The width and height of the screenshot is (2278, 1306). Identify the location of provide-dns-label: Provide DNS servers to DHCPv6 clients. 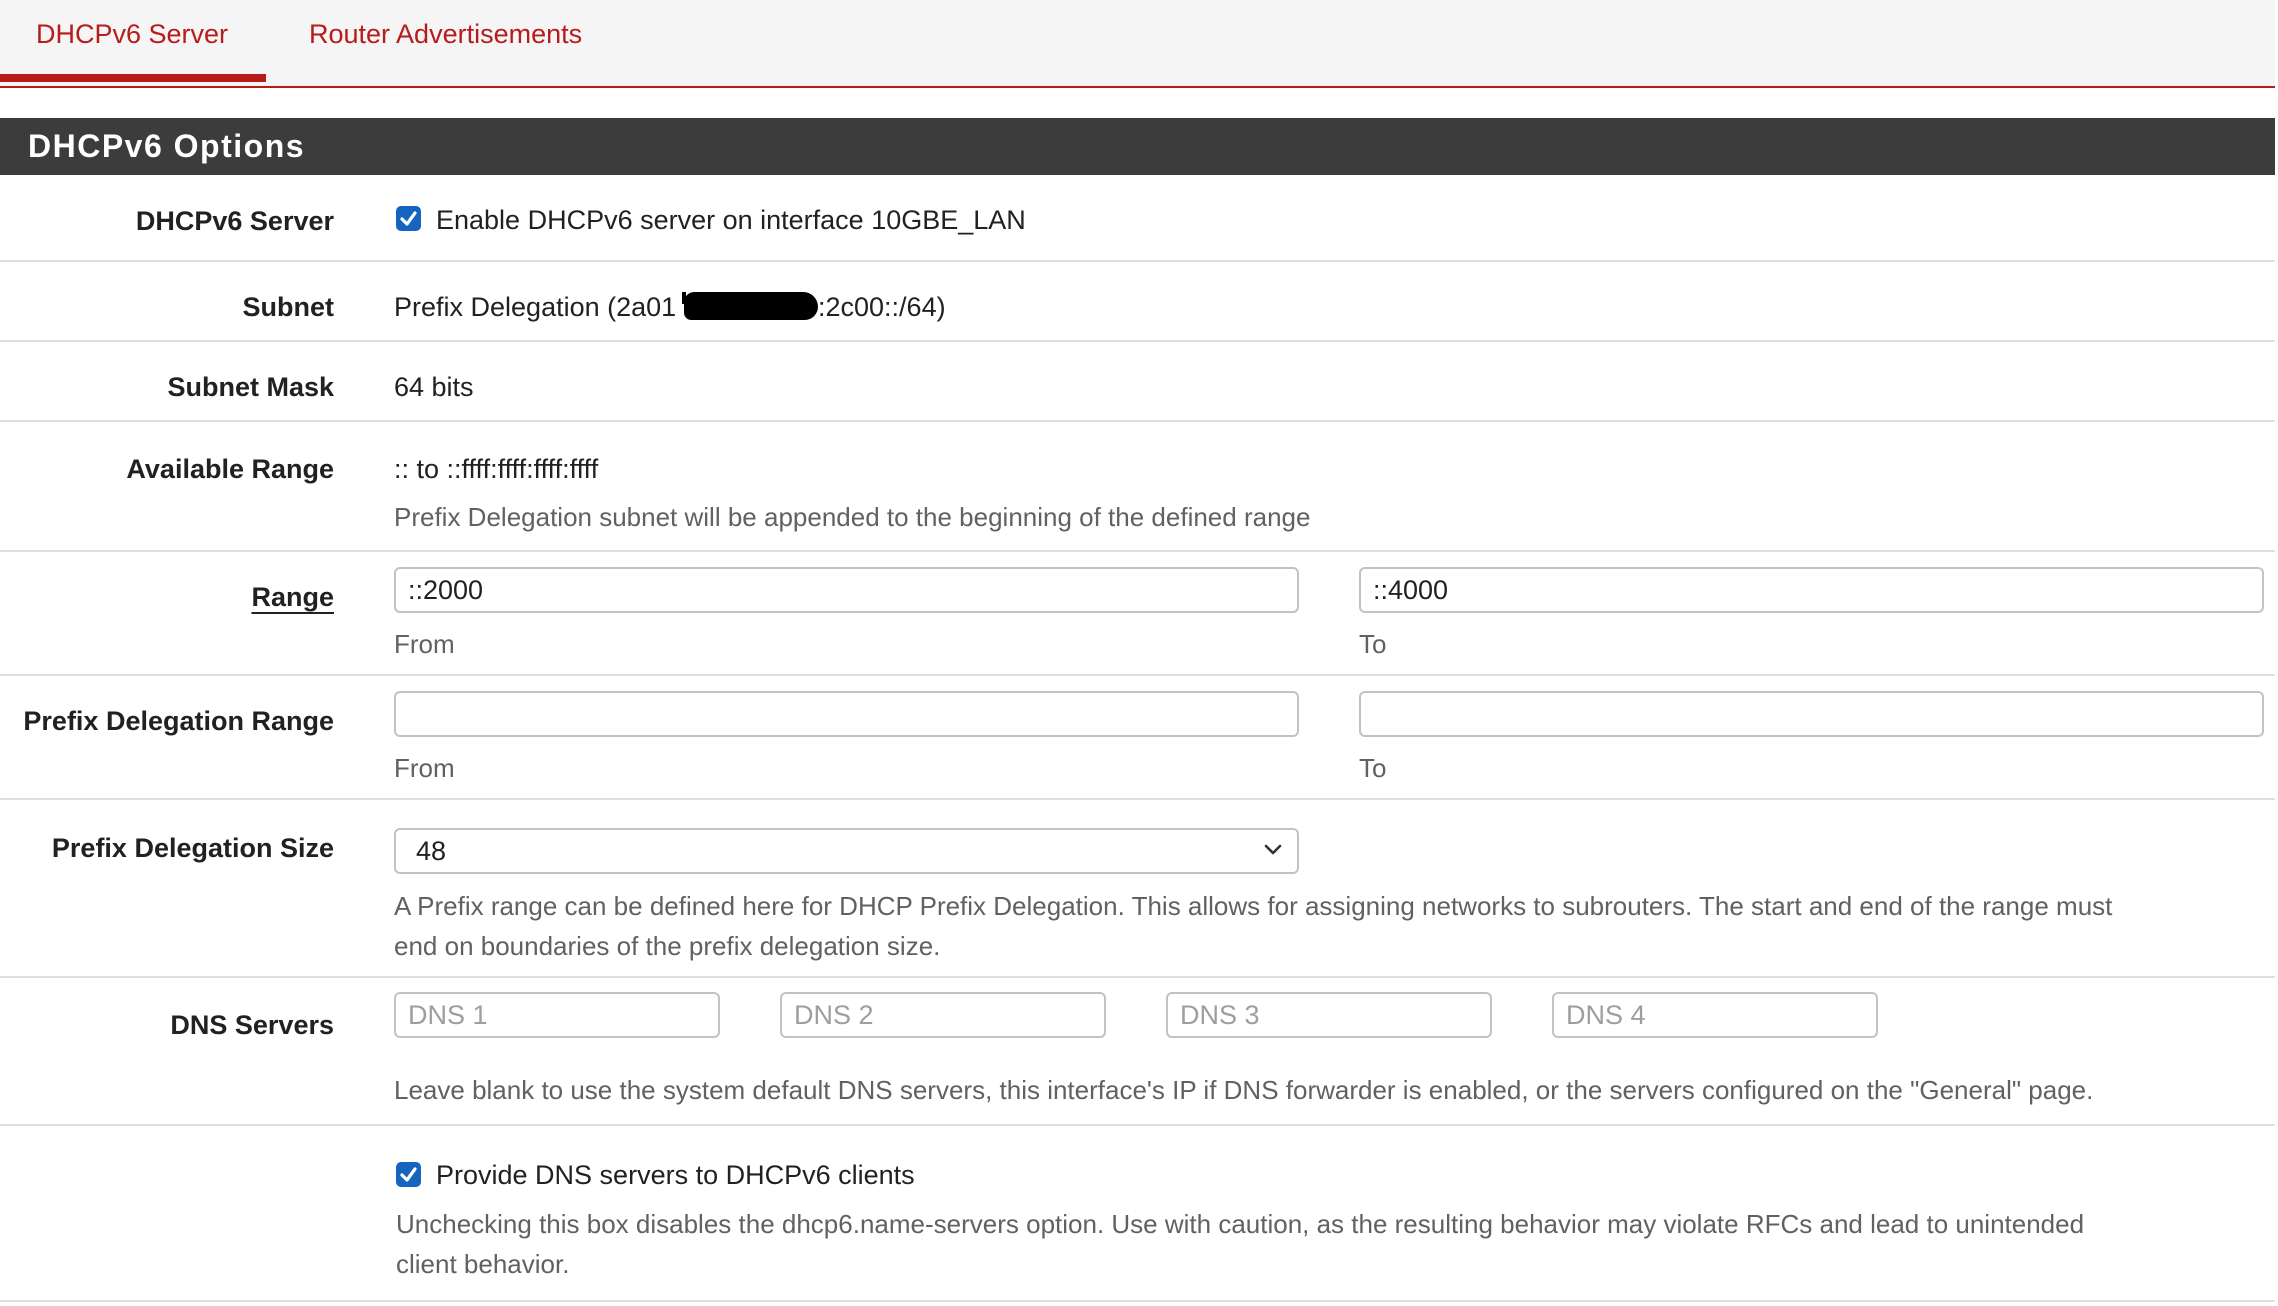
(675, 1175).